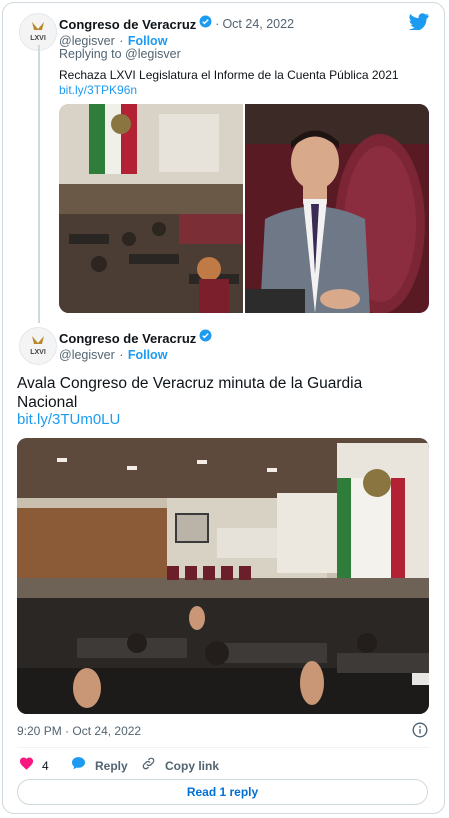 Image resolution: width=449 pixels, height=818 pixels. What do you see at coordinates (151, 208) in the screenshot?
I see `tweet1-photo-chamber` at bounding box center [151, 208].